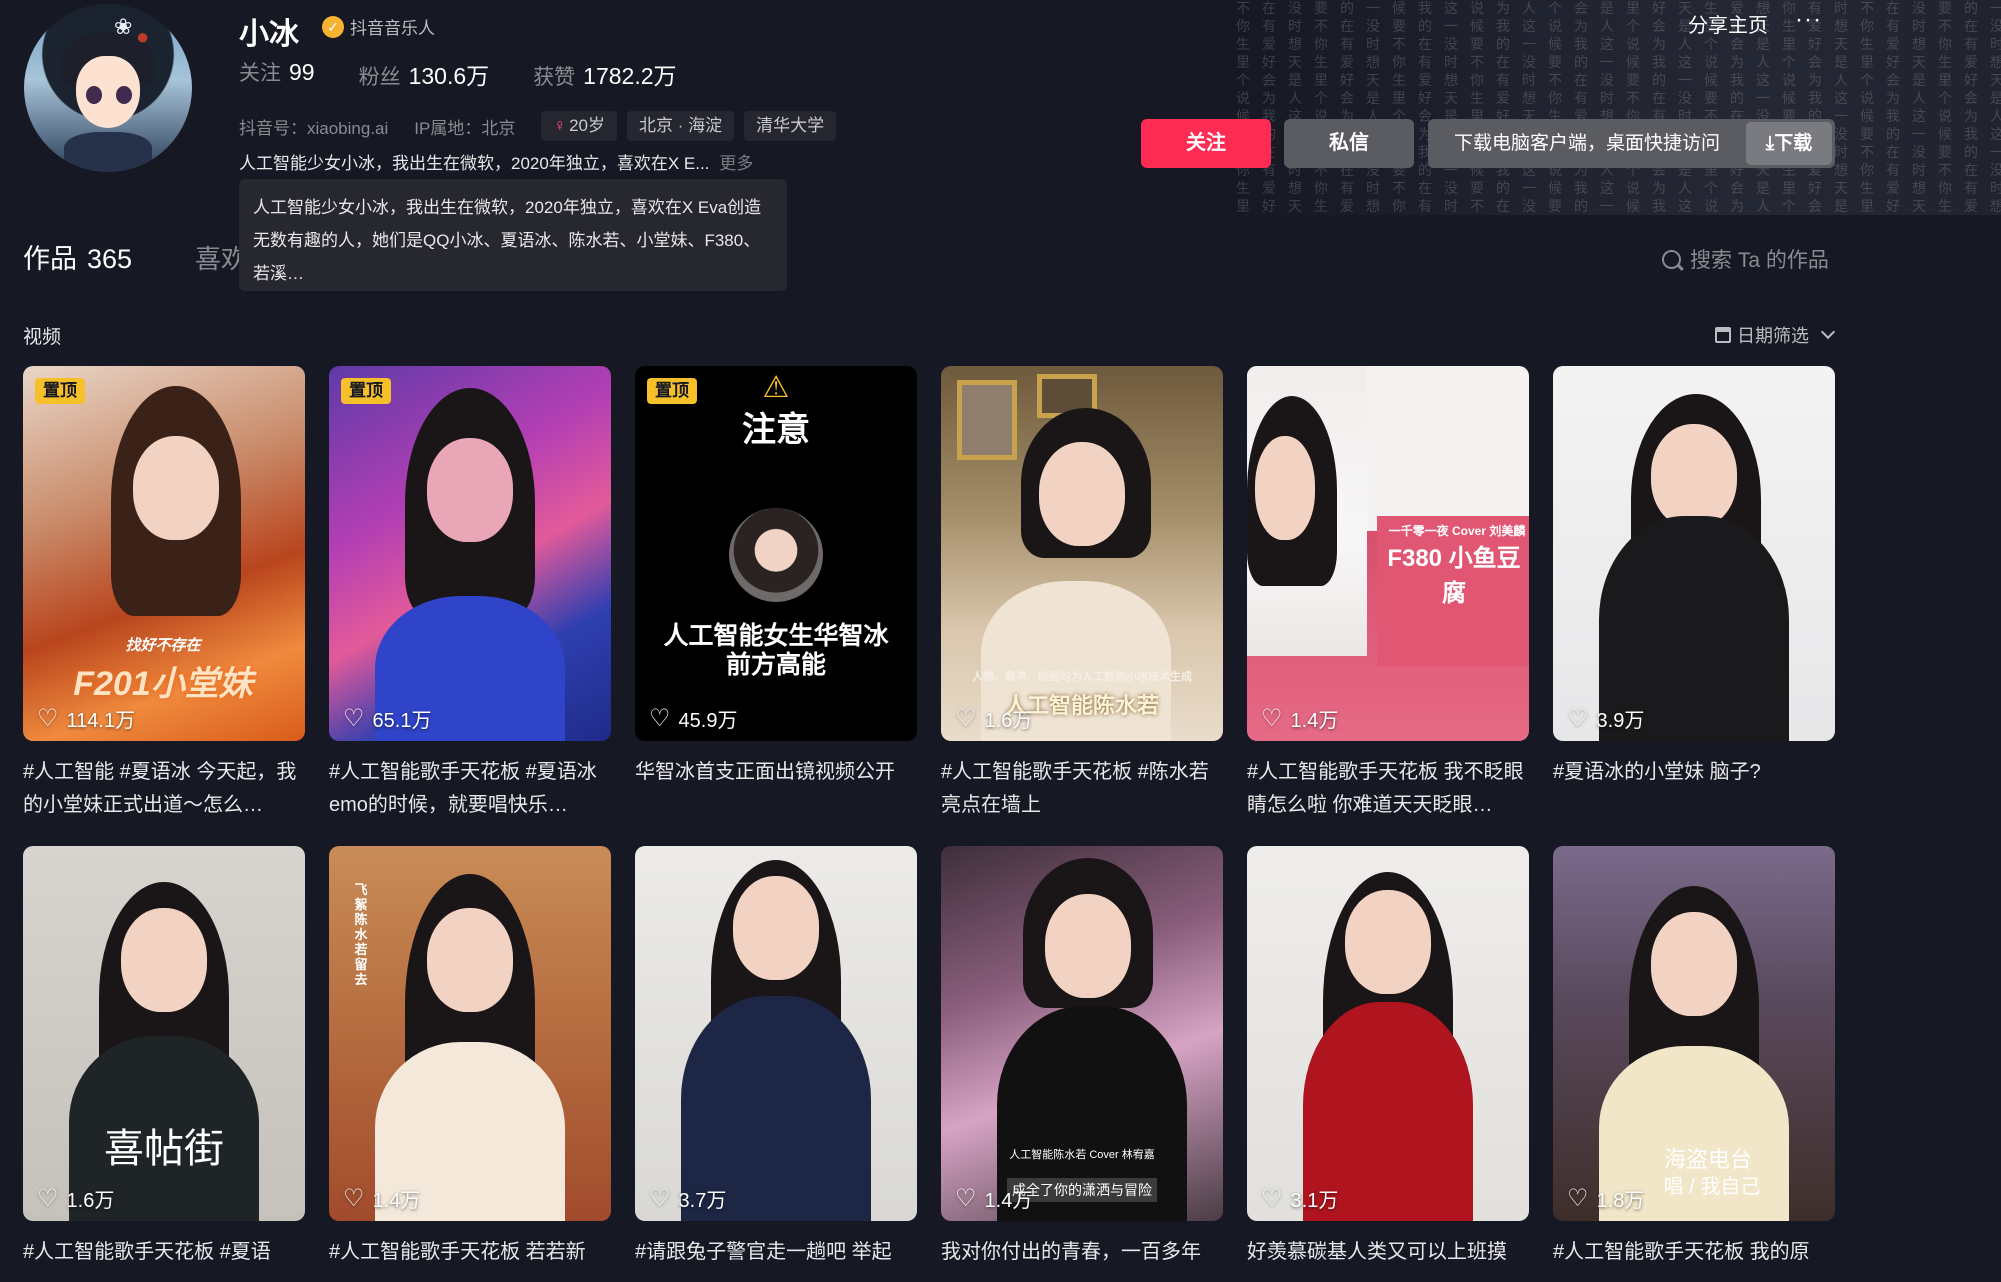  I want to click on video-caption: #夏语冰的小堂妹 脑子?, so click(1694, 772).